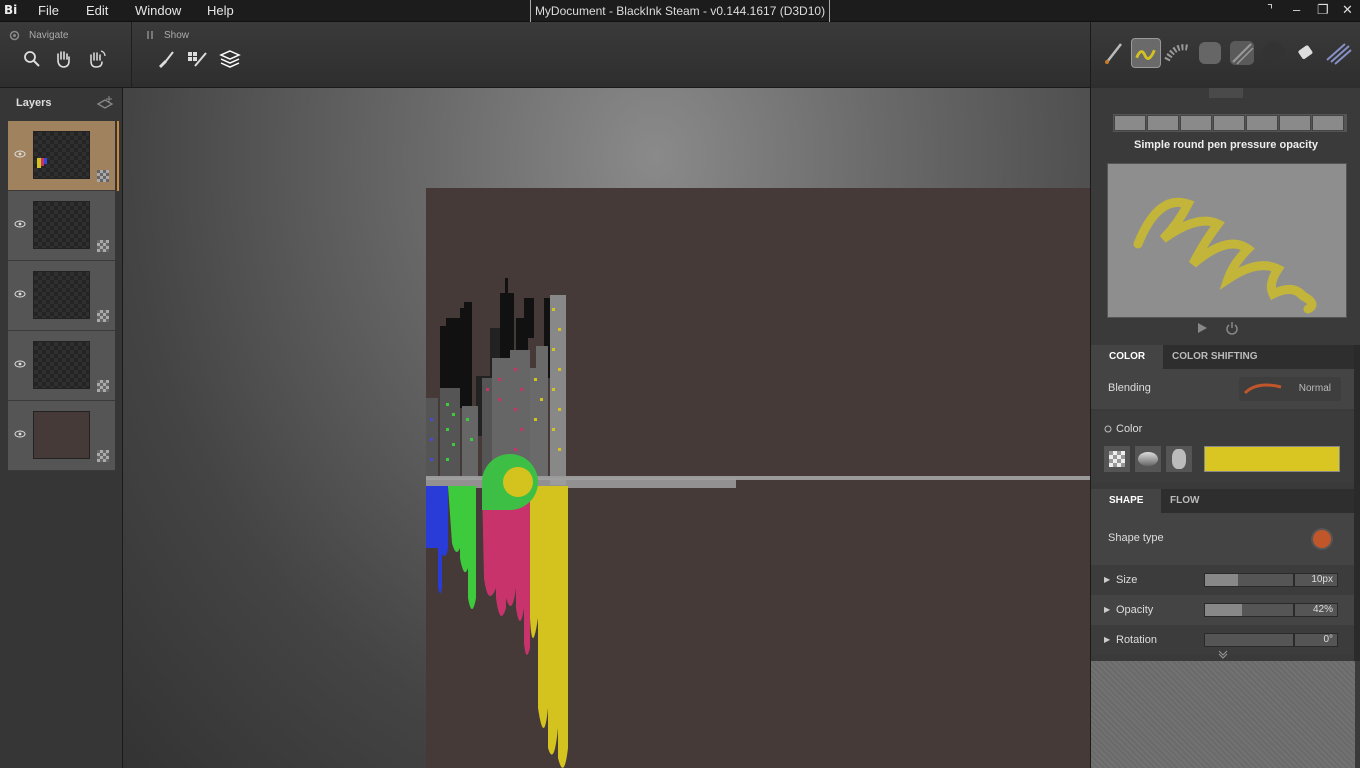  What do you see at coordinates (1249, 640) in the screenshot?
I see `rotation-slider` at bounding box center [1249, 640].